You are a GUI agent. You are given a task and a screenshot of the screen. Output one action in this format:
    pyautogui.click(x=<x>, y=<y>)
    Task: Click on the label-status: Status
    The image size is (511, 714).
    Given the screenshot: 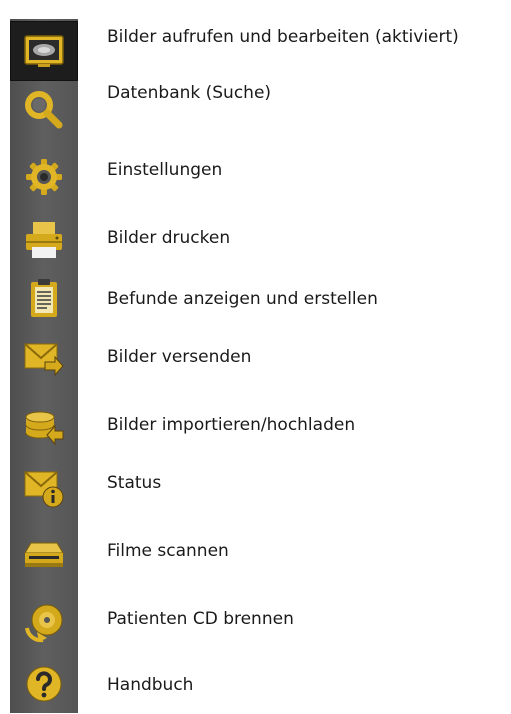 What is the action you would take?
    pyautogui.click(x=134, y=483)
    